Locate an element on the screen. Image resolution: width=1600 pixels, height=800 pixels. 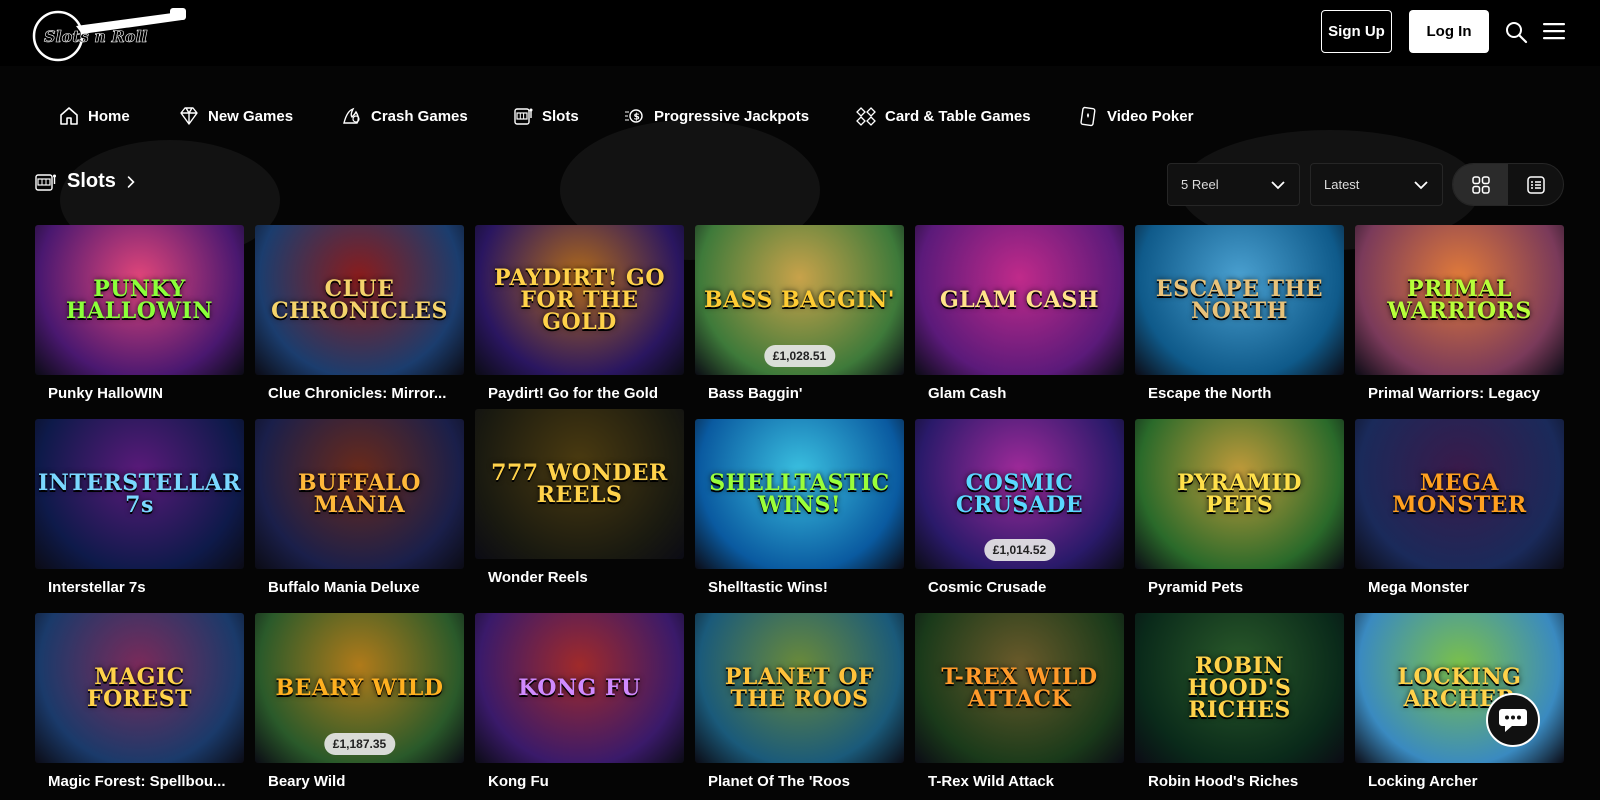
game-thumbnail: MEGA MONSTER is located at coordinates (1459, 494).